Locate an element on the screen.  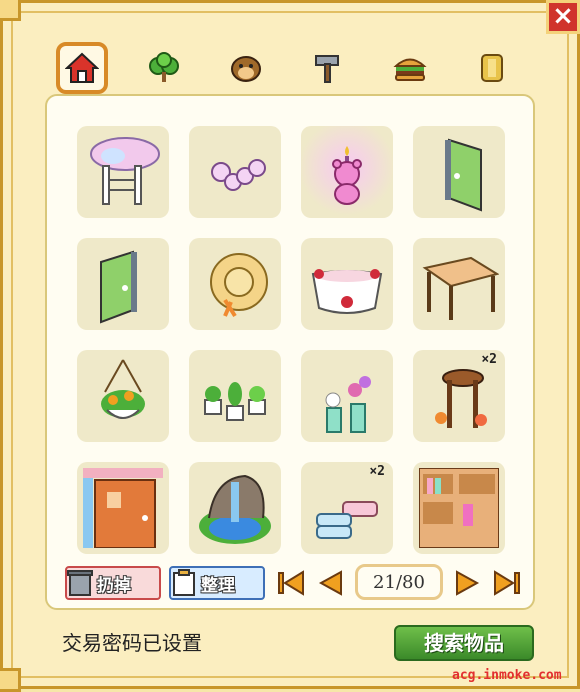
discard-button: 扔掉 is located at coordinates (113, 583).